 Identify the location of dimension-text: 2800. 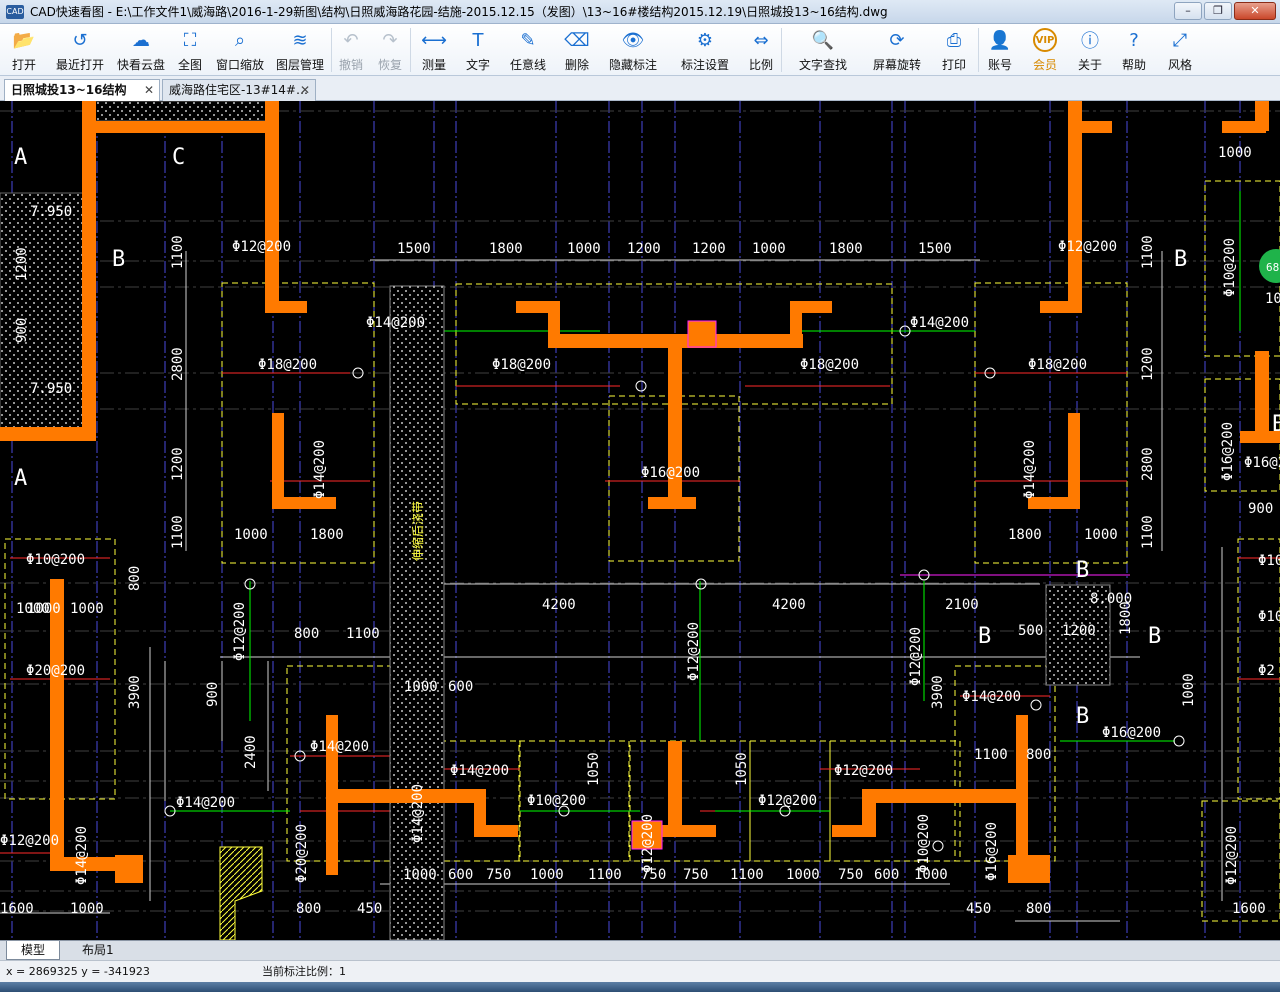
(178, 364).